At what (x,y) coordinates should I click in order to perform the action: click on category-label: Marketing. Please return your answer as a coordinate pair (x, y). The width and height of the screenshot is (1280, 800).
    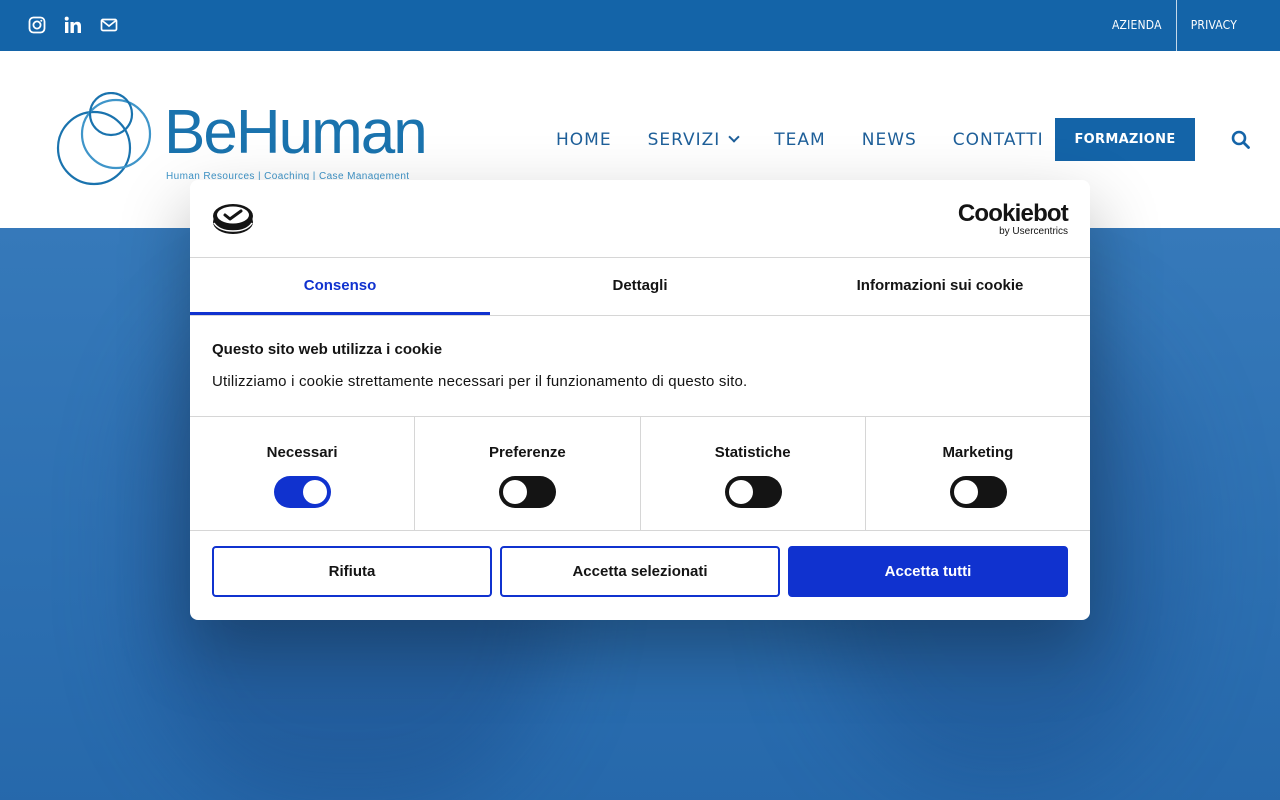
    Looking at the image, I should click on (978, 452).